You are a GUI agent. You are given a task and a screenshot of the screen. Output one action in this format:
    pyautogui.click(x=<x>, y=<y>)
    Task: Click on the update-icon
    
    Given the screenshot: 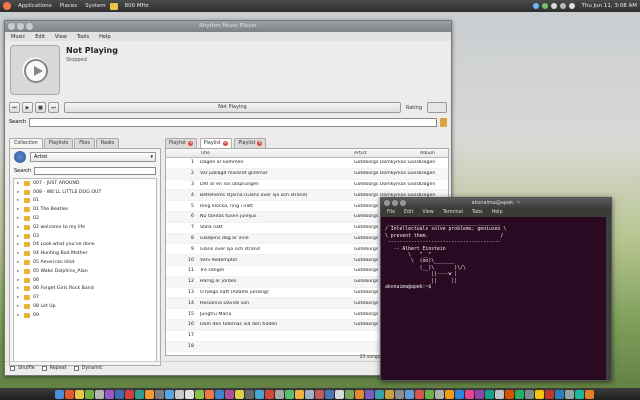 What is the action you would take?
    pyautogui.click(x=545, y=6)
    